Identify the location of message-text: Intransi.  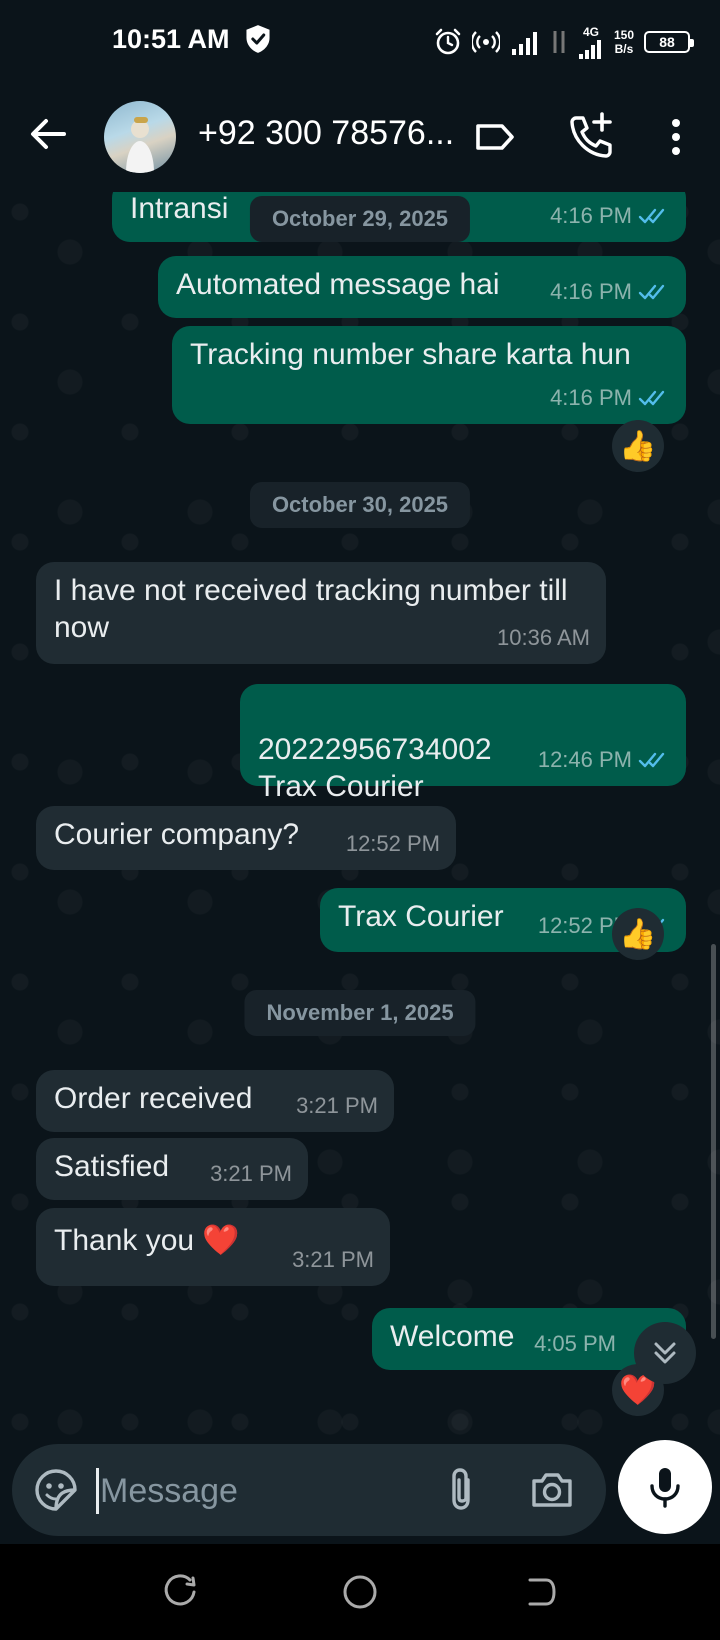
(179, 208).